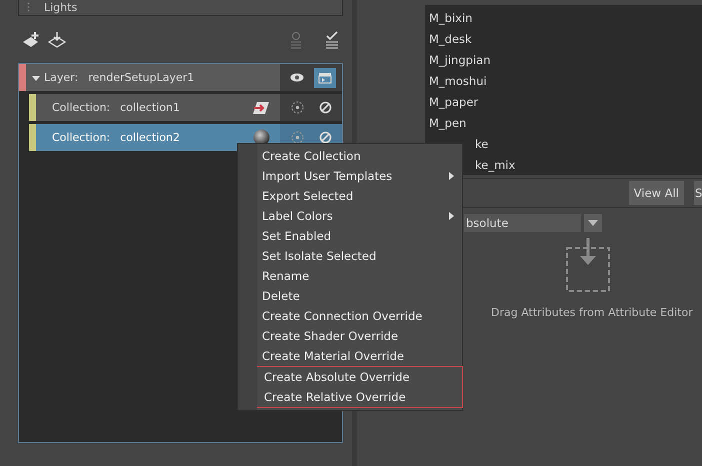 This screenshot has width=702, height=466. I want to click on clapper-icon, so click(325, 78).